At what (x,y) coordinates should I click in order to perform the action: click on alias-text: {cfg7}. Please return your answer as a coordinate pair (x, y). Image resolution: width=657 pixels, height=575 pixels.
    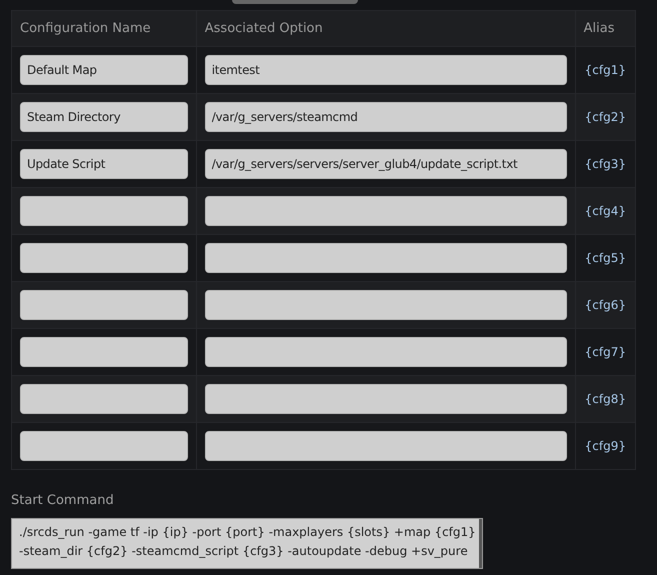
    Looking at the image, I should click on (605, 352).